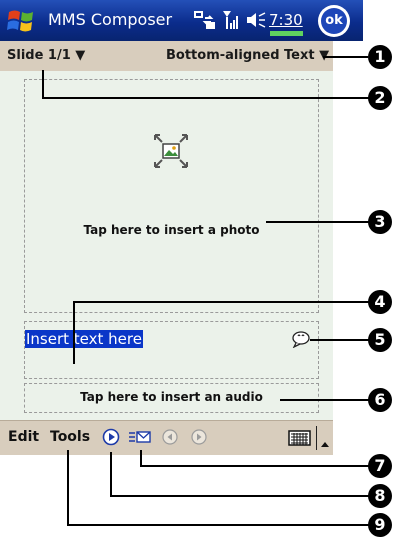  I want to click on callout-9: 9, so click(380, 525).